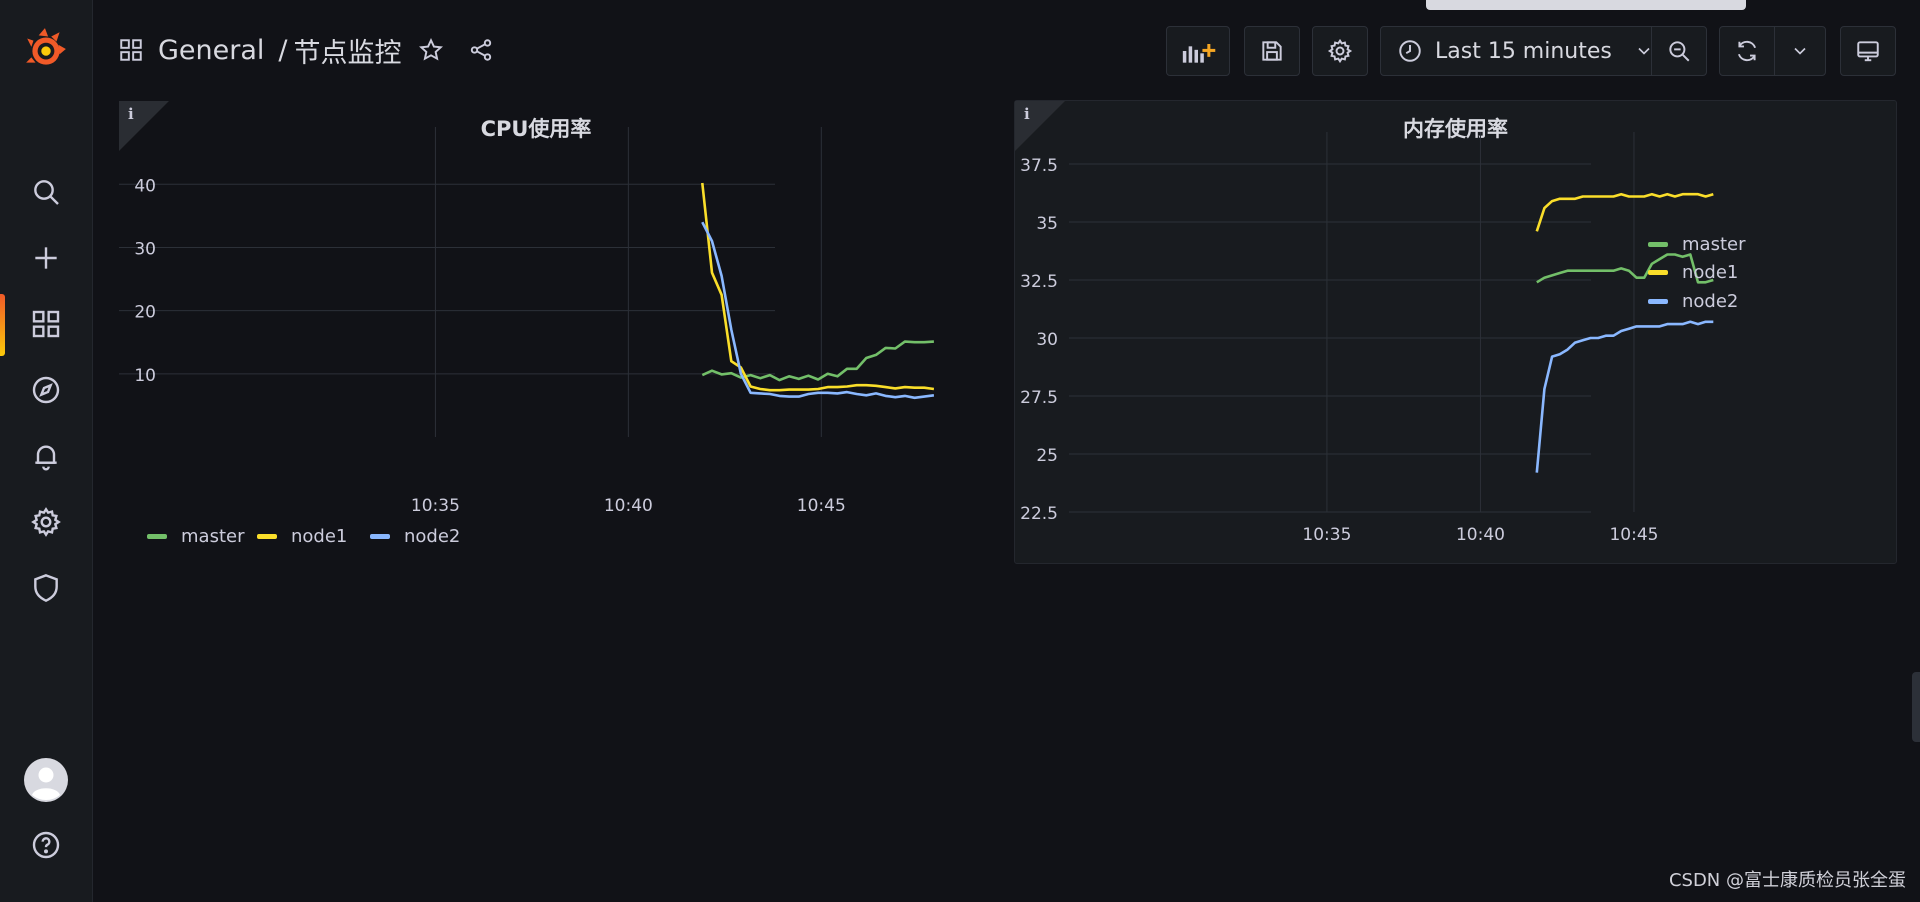  What do you see at coordinates (1039, 166) in the screenshot?
I see `y-tick-label: 37.5` at bounding box center [1039, 166].